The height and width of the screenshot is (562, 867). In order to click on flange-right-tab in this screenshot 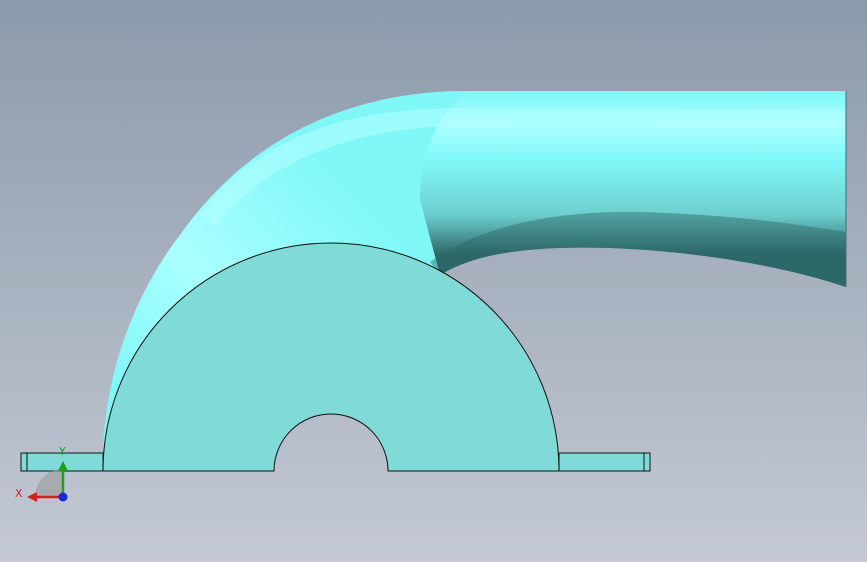, I will do `click(604, 462)`.